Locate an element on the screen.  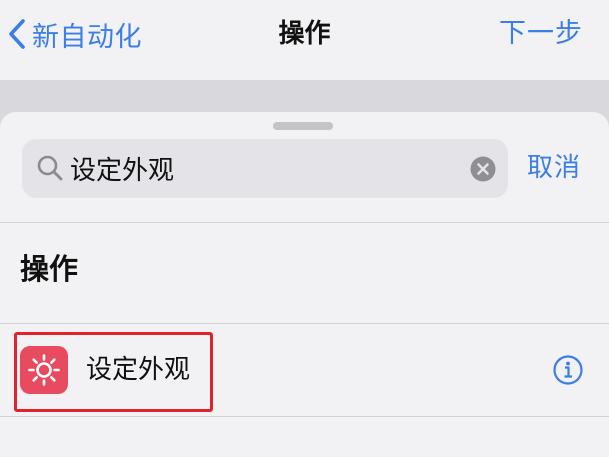
search-icon is located at coordinates (50, 170).